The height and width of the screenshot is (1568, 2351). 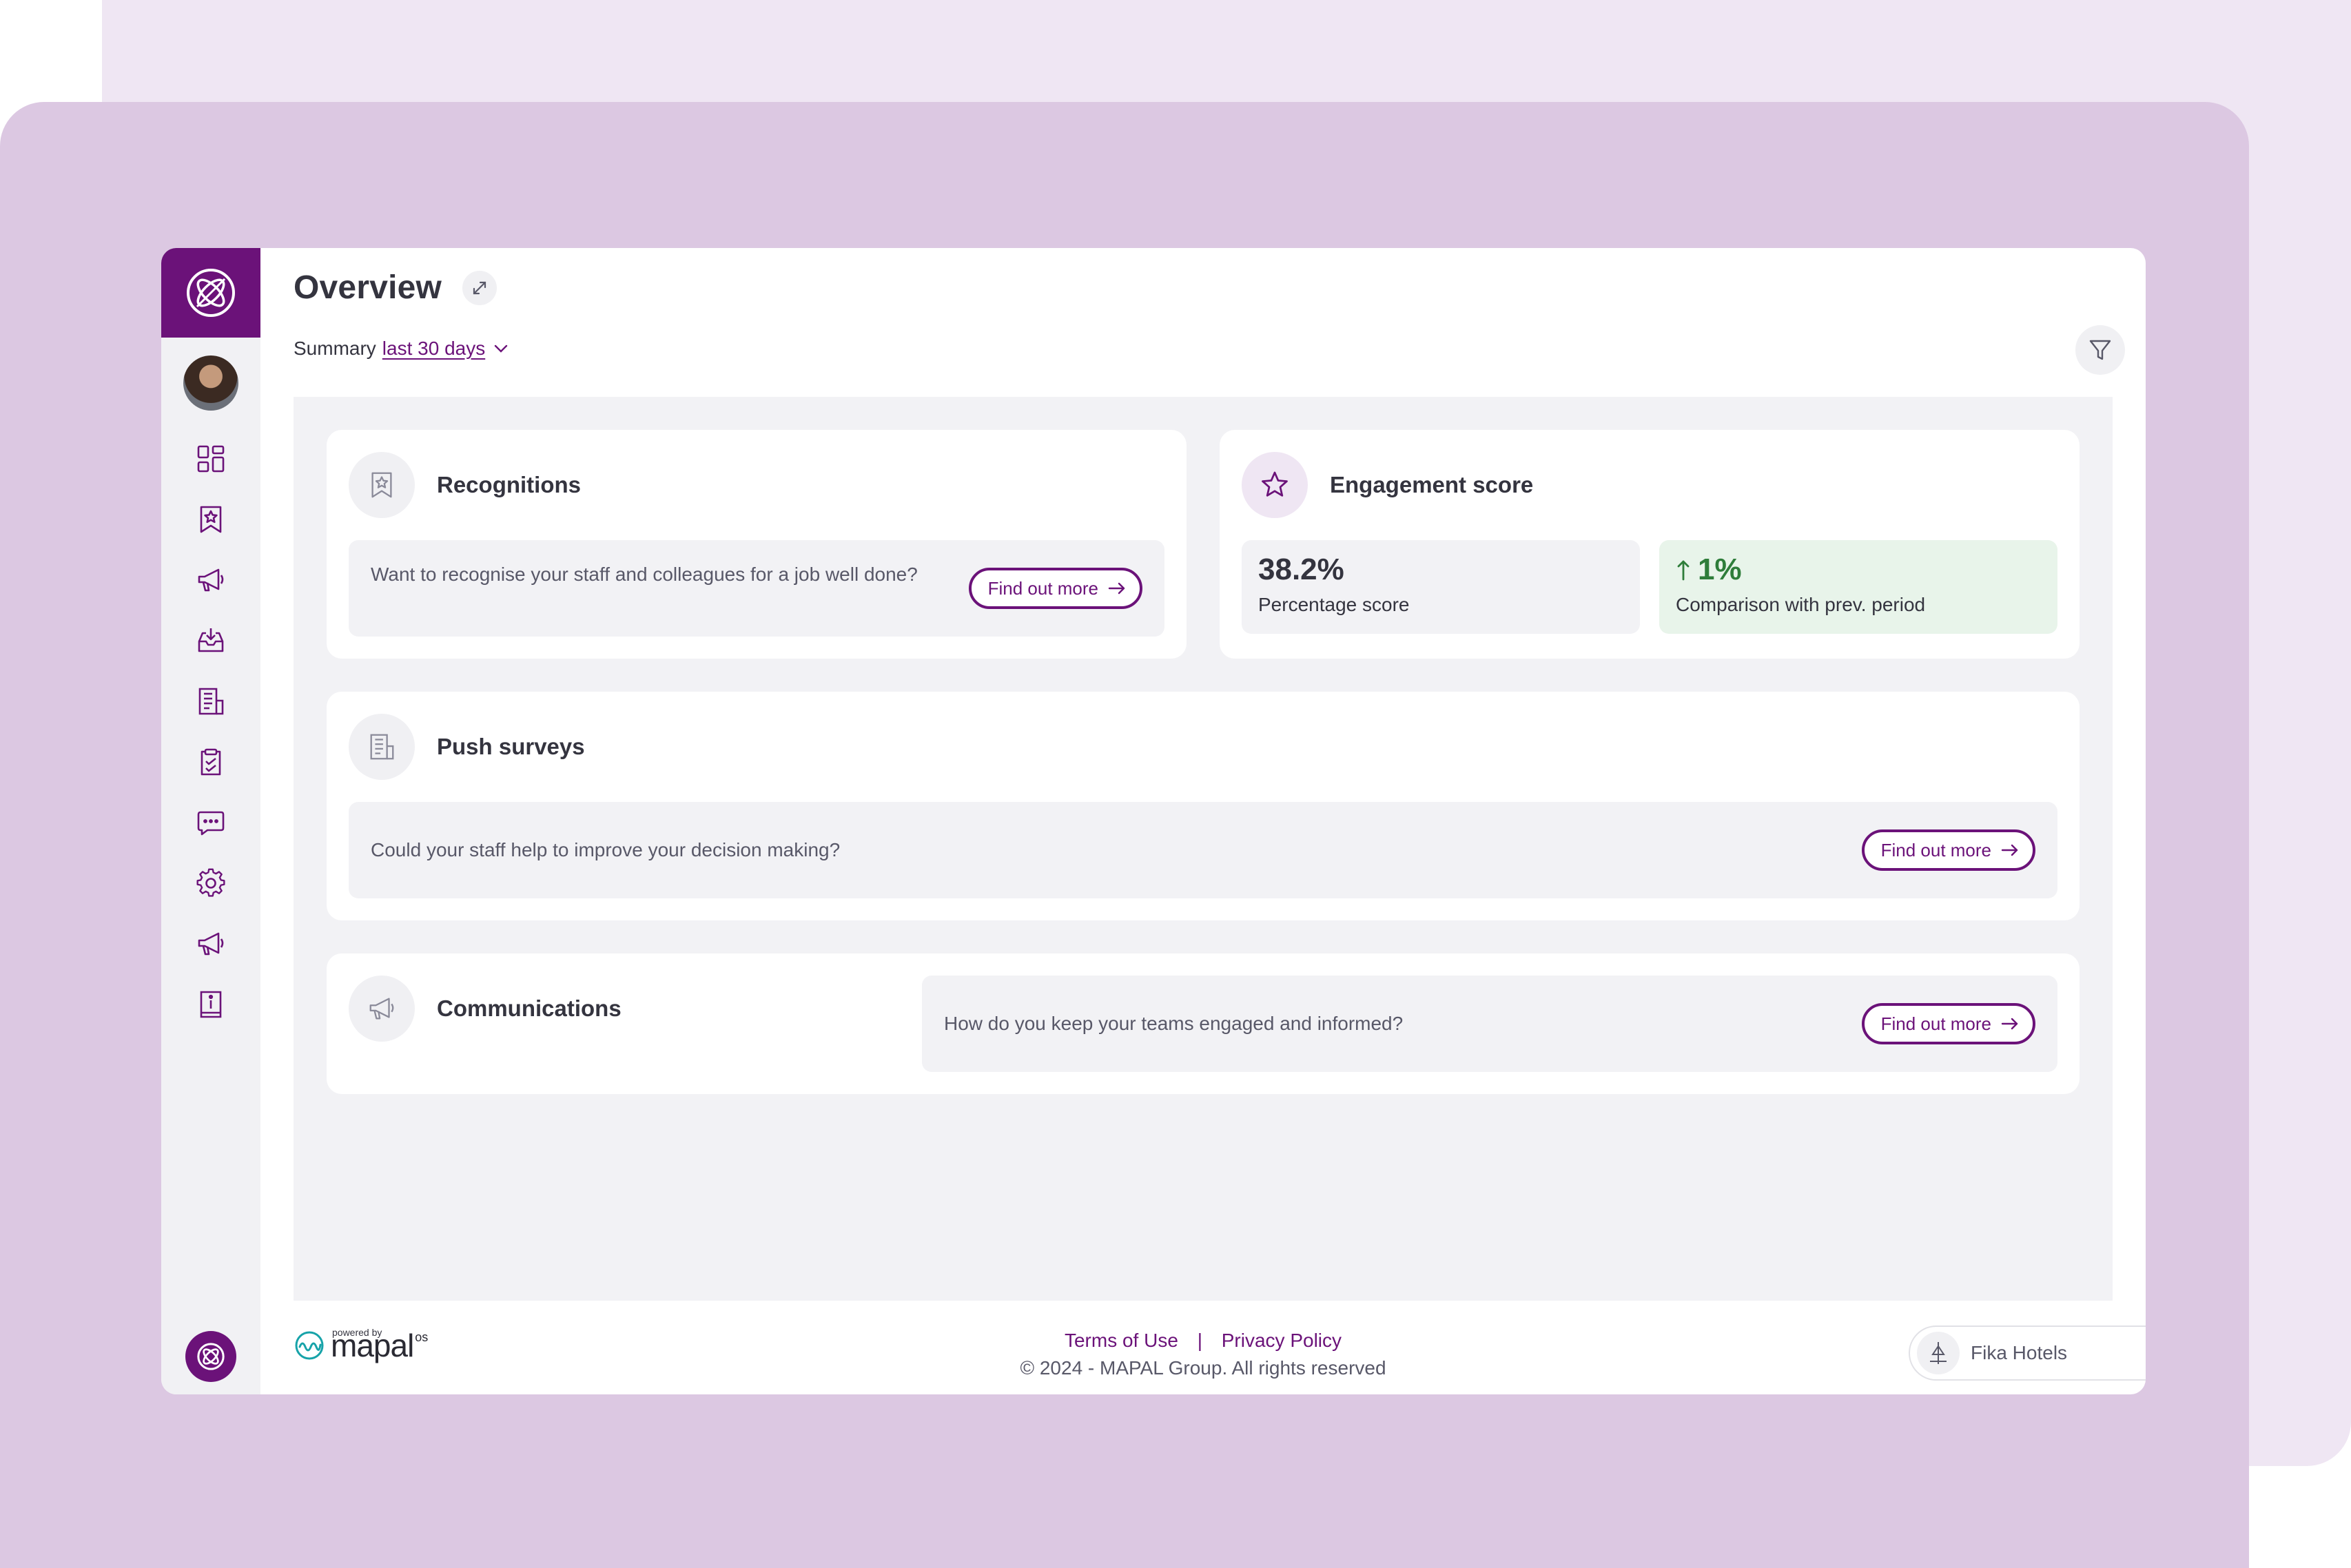 I want to click on chevron-down-icon, so click(x=501, y=348).